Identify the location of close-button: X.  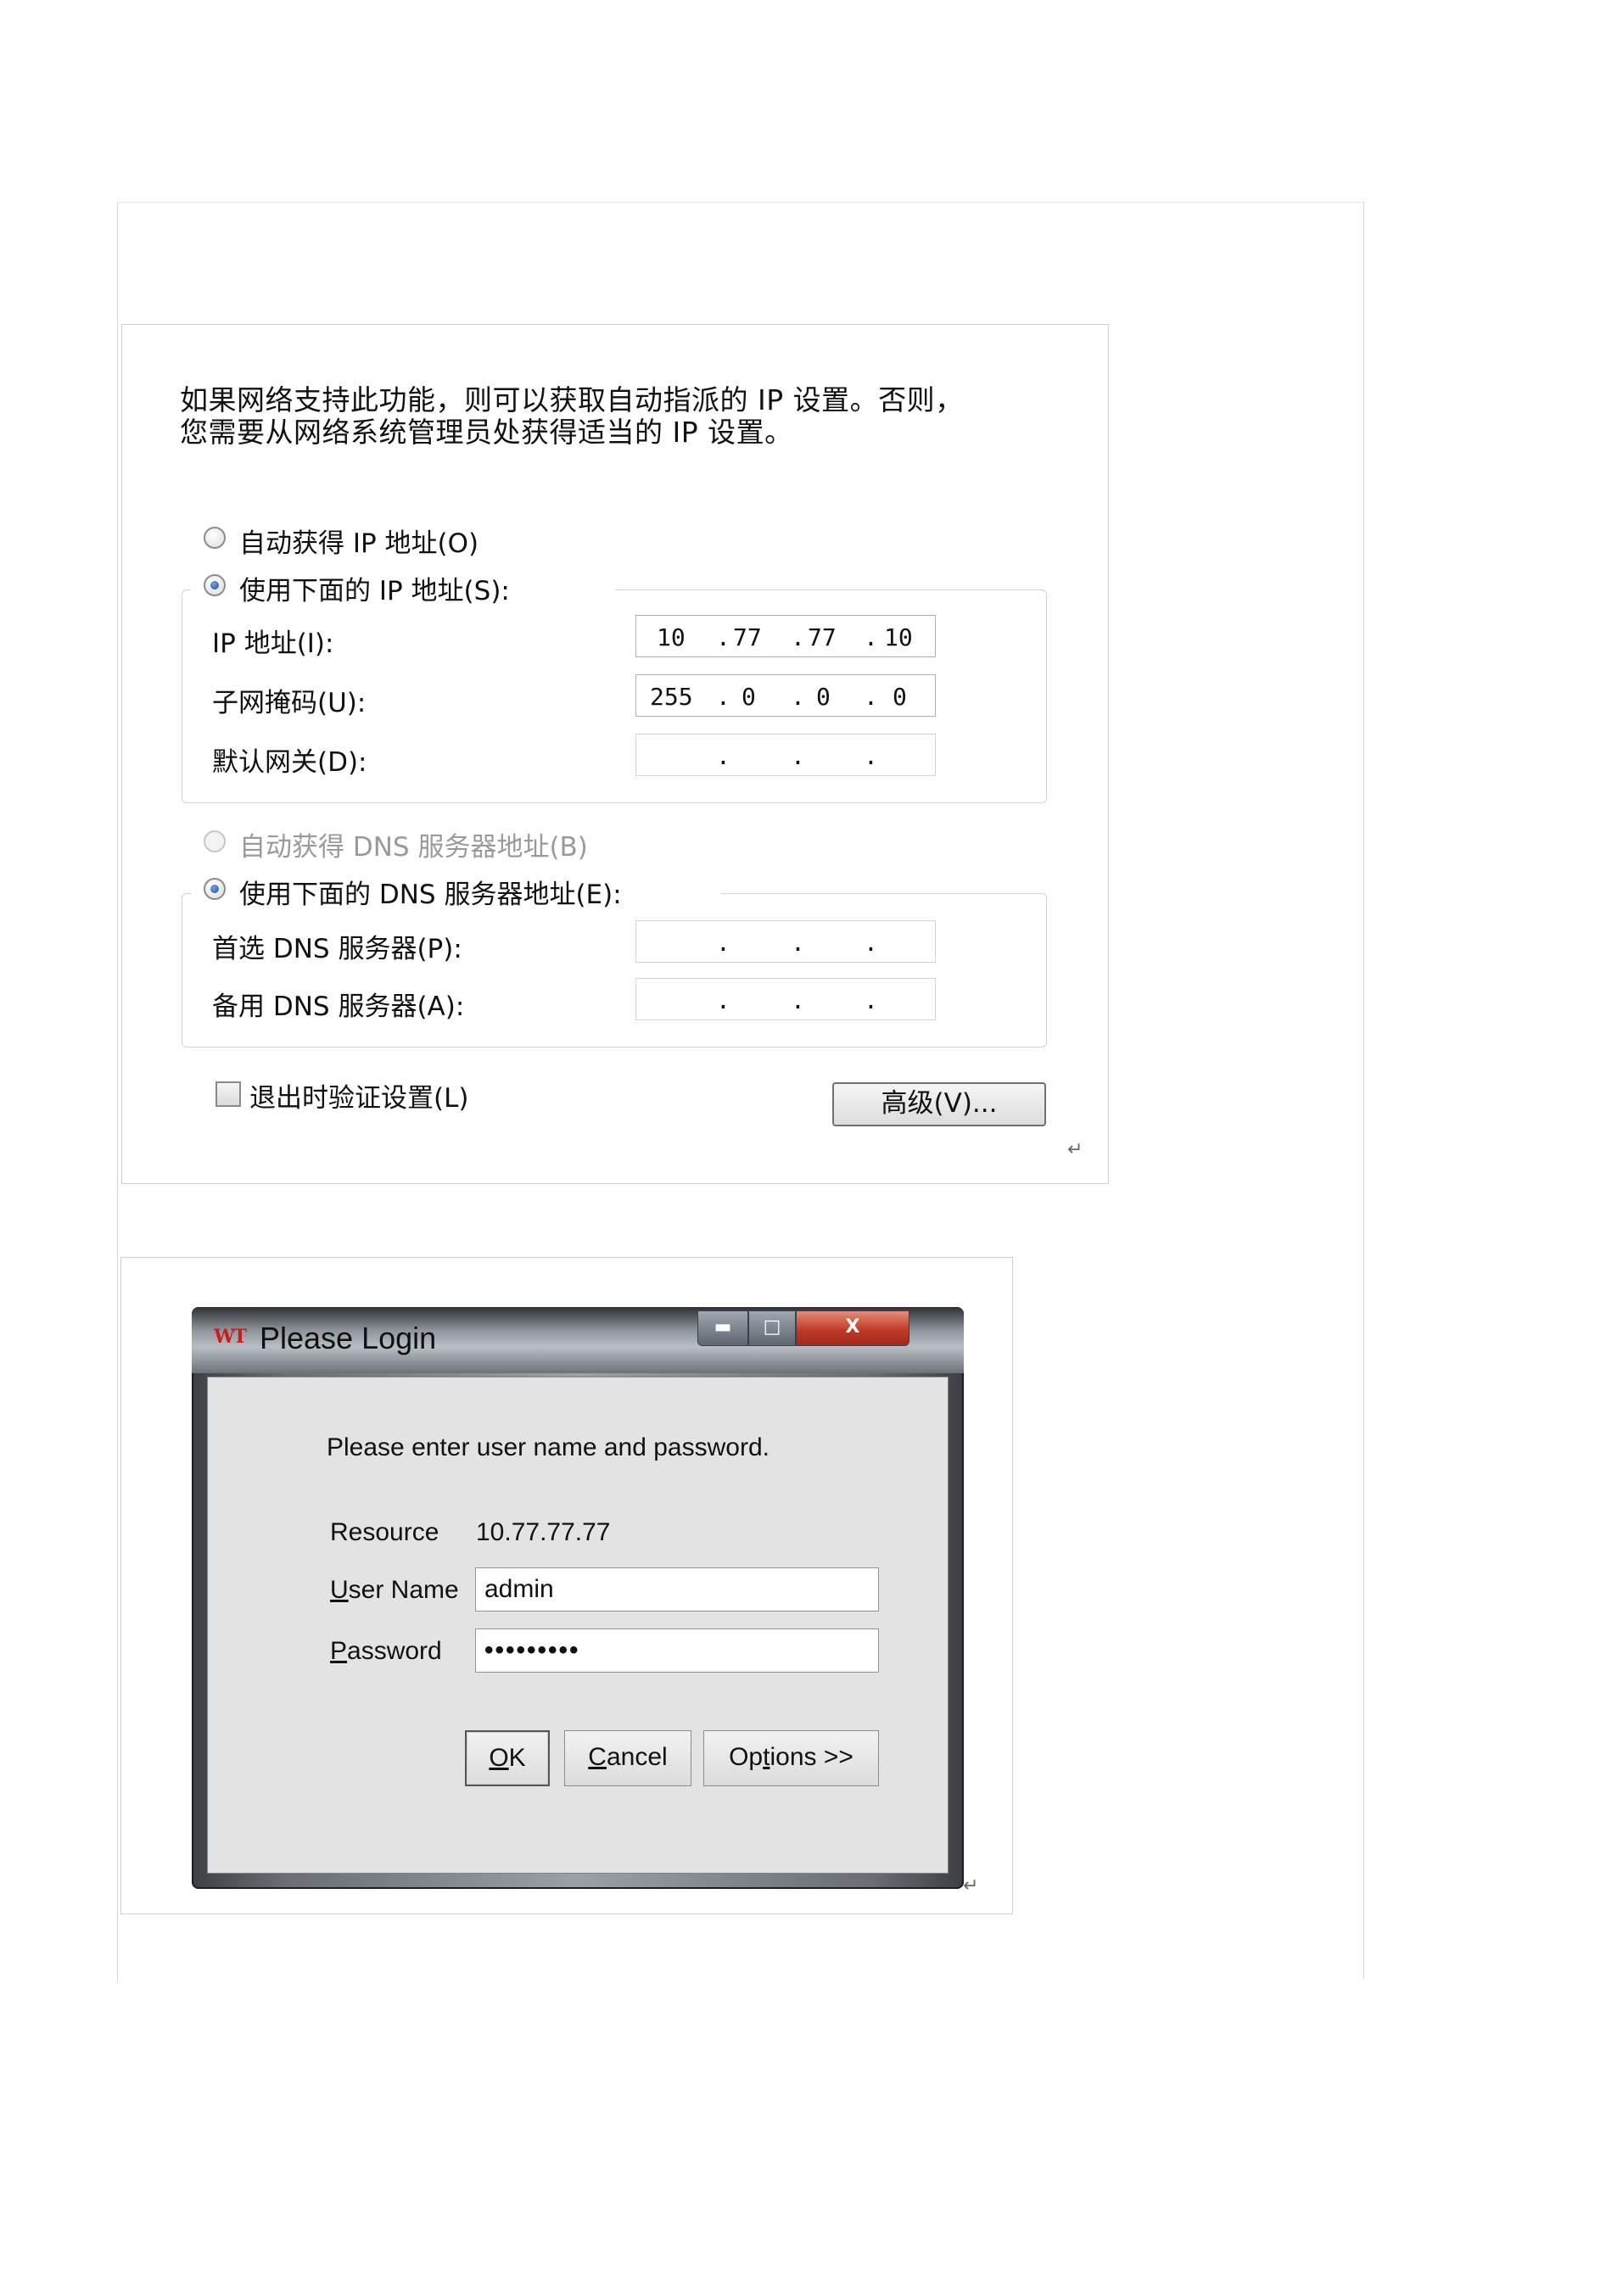
(852, 1328).